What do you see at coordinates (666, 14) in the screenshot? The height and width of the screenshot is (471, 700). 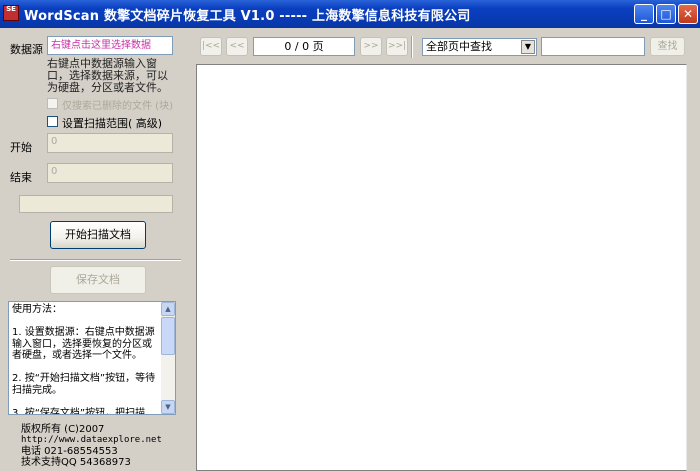 I see `maximize-button: □` at bounding box center [666, 14].